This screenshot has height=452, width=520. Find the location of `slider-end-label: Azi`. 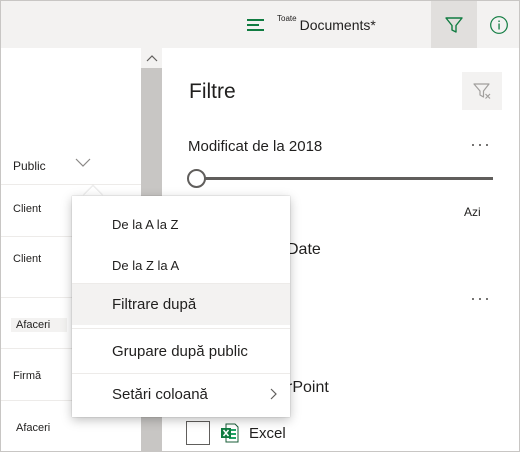

slider-end-label: Azi is located at coordinates (472, 212).